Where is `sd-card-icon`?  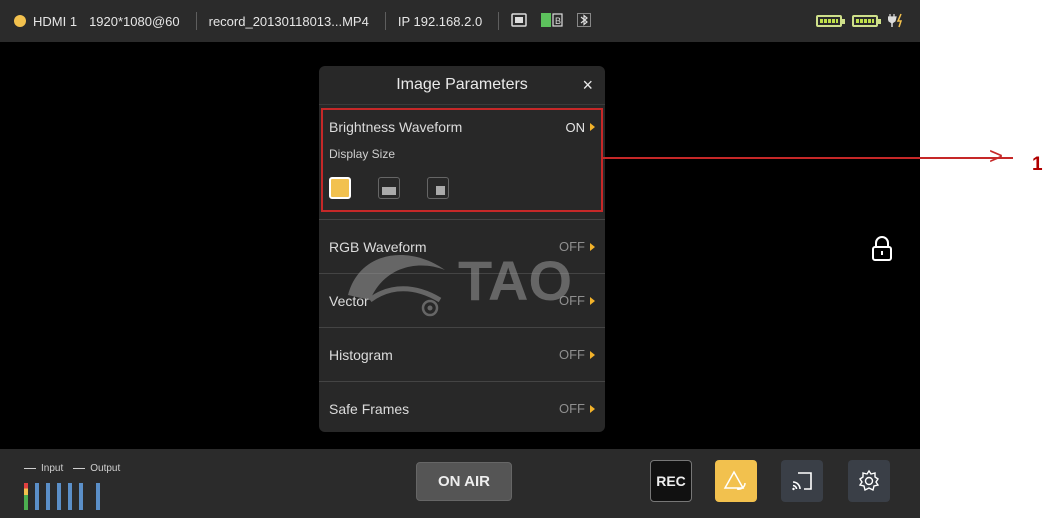
sd-card-icon is located at coordinates (519, 21).